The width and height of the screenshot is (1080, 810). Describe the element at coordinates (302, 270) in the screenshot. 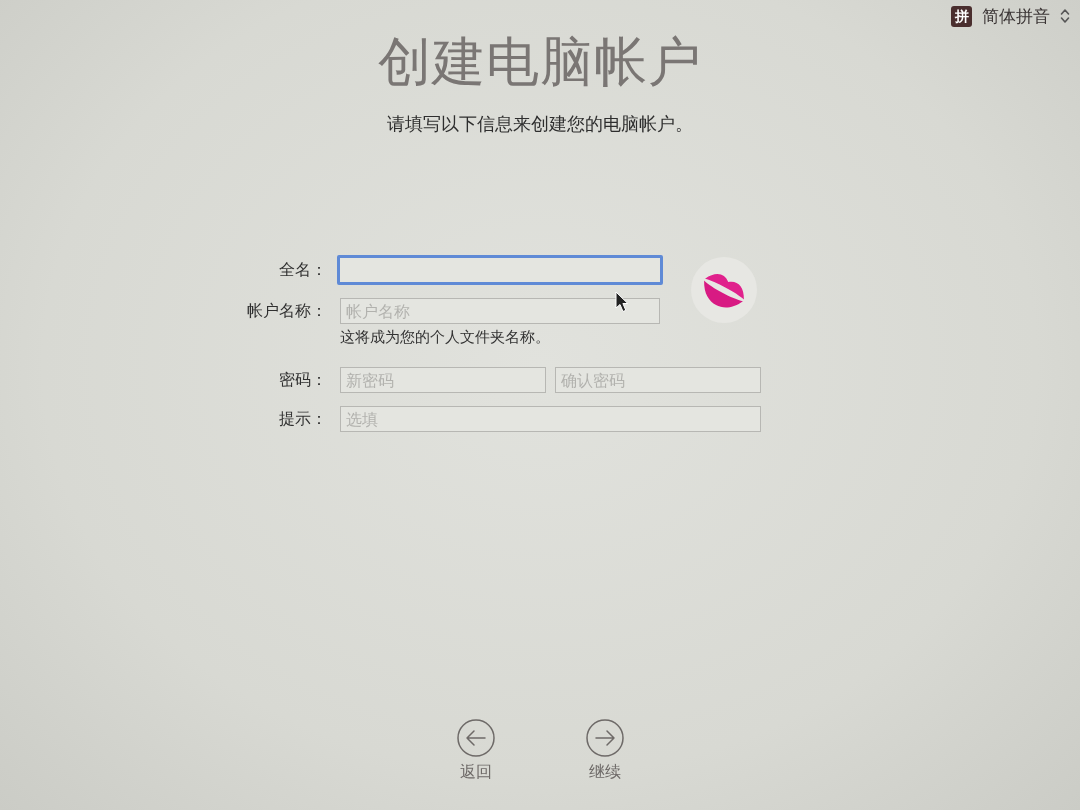

I see `field-label: 全名：` at that location.